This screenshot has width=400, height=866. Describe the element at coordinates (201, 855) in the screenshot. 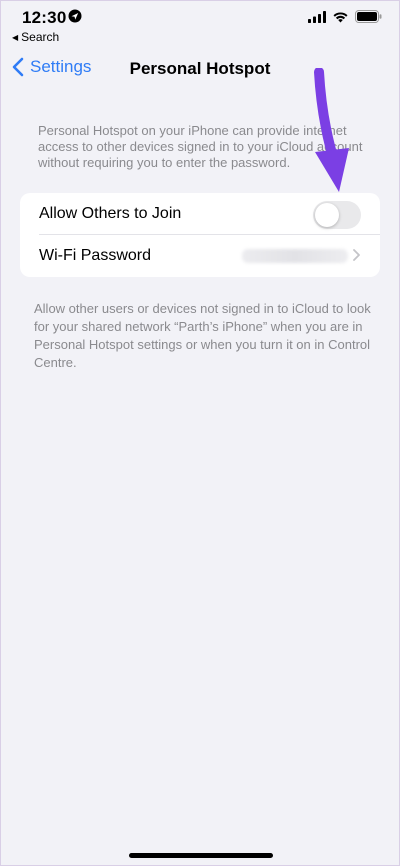

I see `home-indicator` at that location.